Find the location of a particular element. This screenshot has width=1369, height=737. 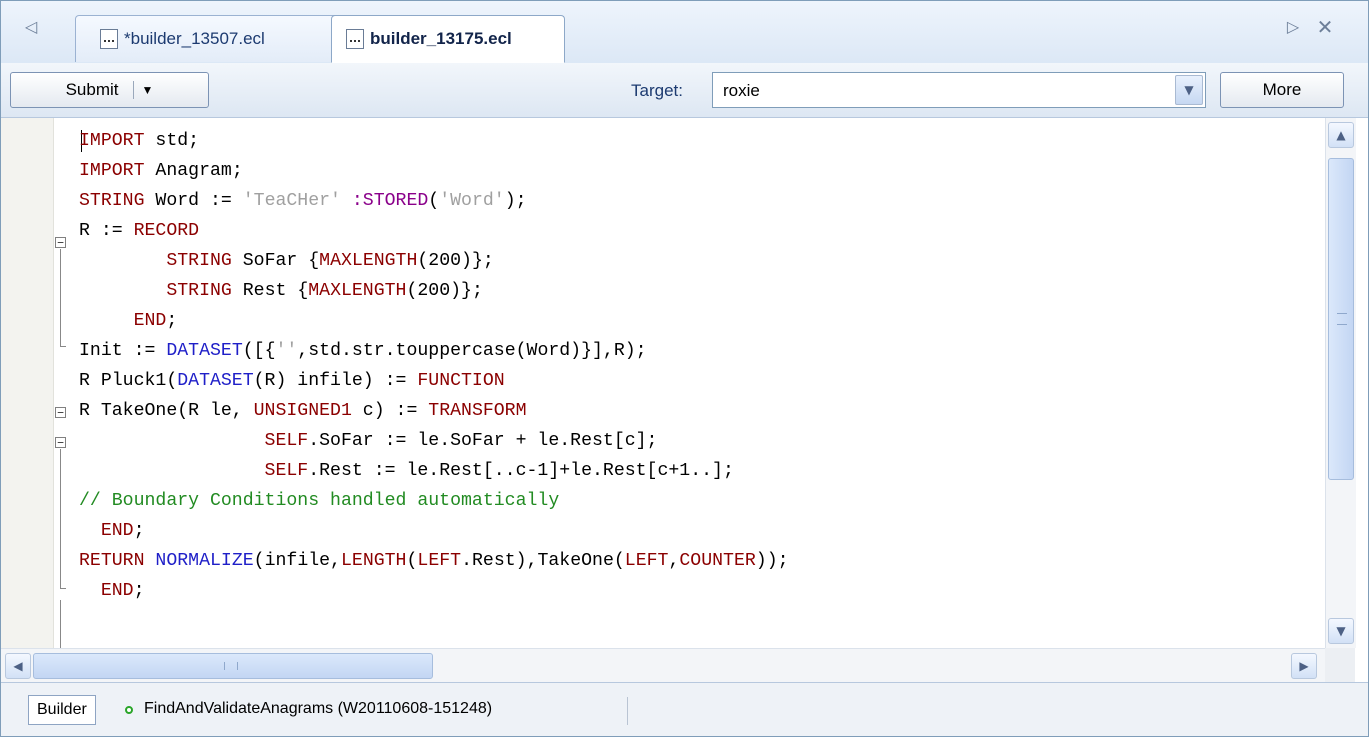

code-token: std; is located at coordinates (172, 141).